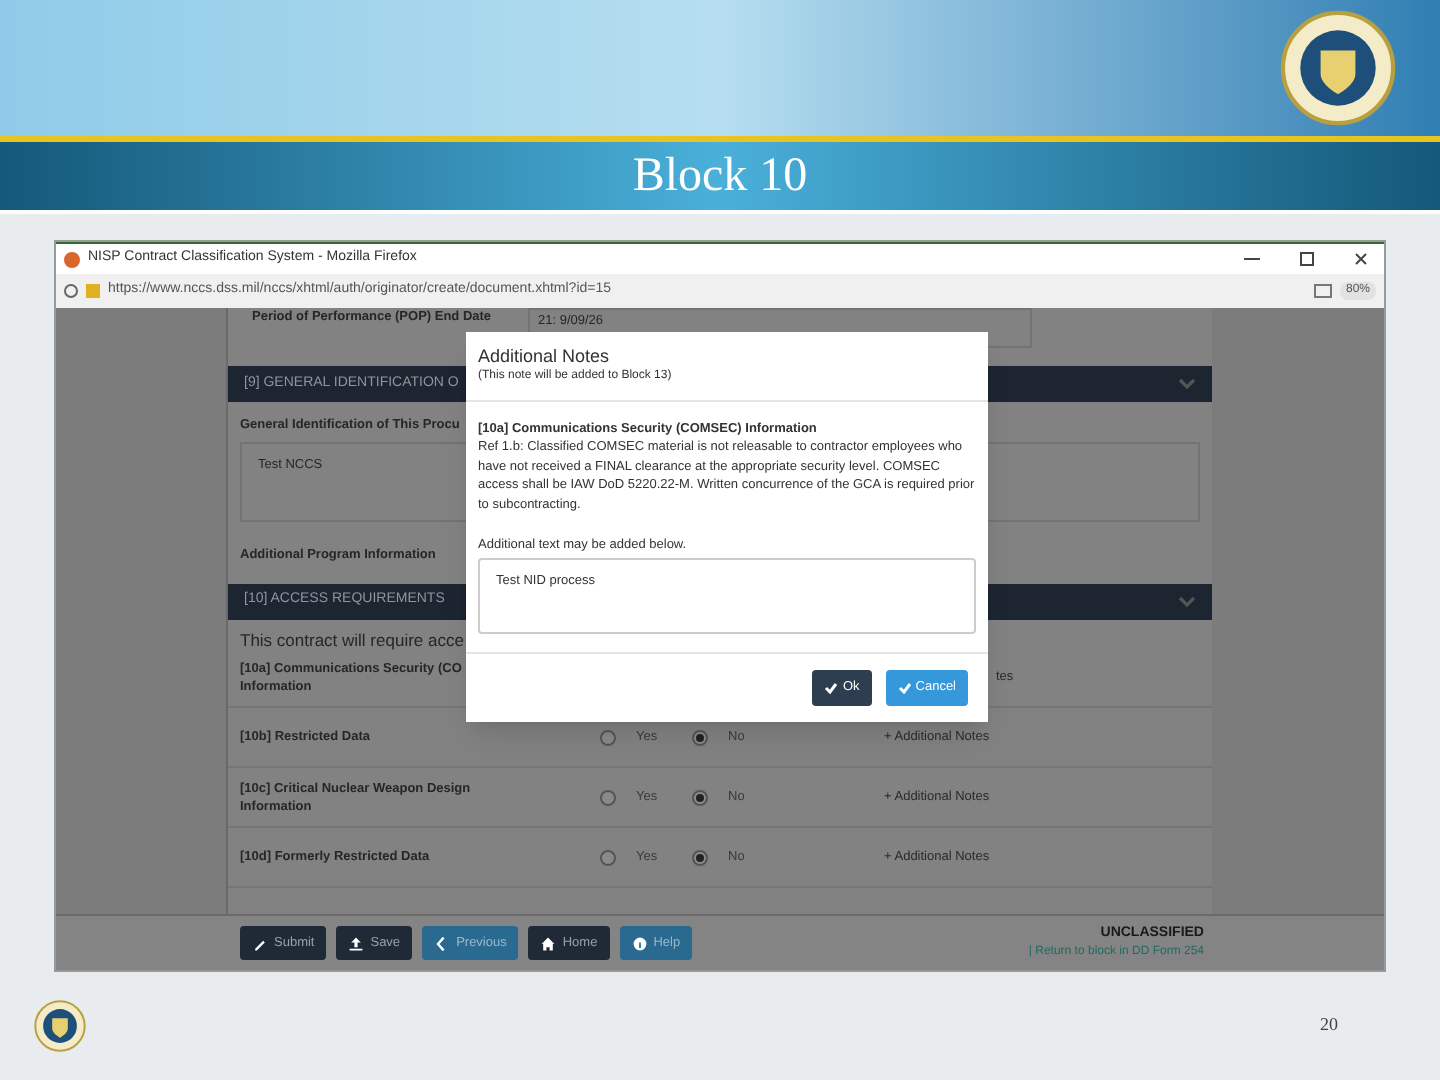 Image resolution: width=1440 pixels, height=1080 pixels. Describe the element at coordinates (545, 357) in the screenshot. I see `modal-title: Additional Notes` at that location.